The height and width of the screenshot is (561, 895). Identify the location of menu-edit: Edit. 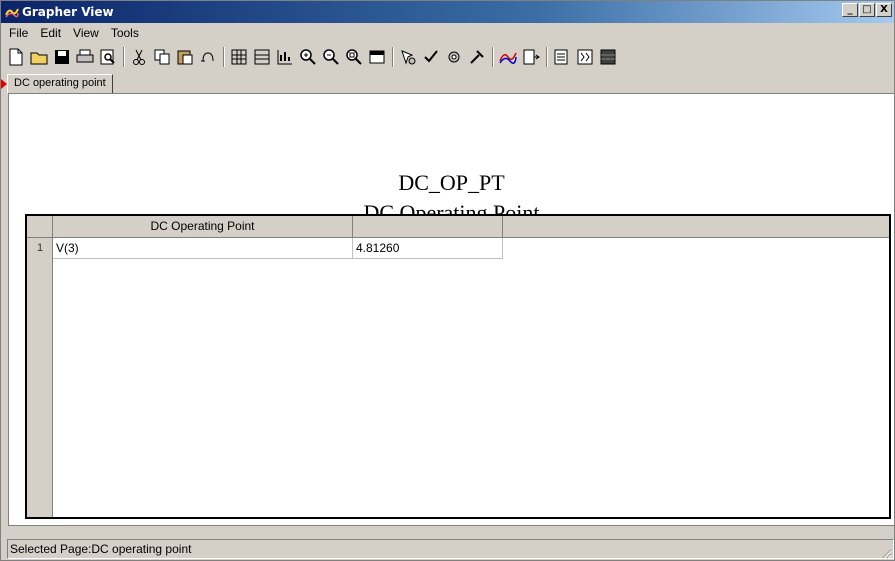
(50, 33).